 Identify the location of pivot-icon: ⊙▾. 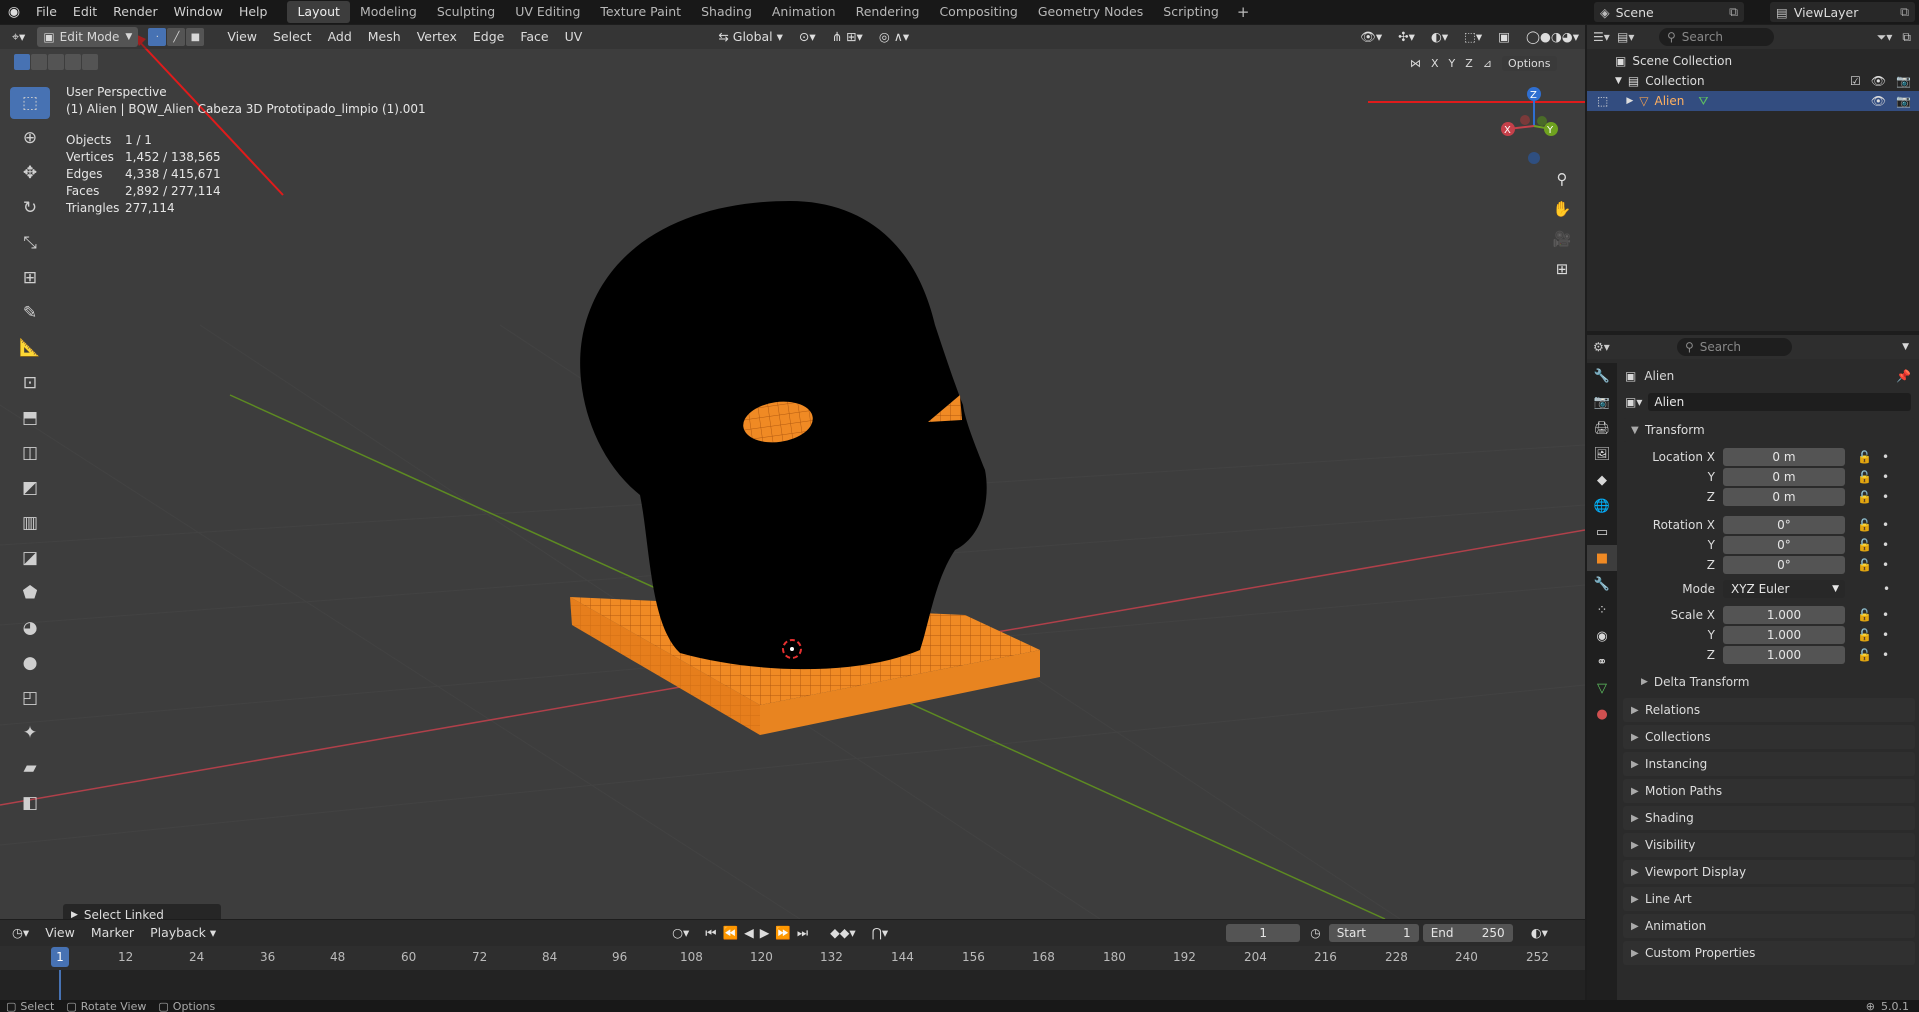
(807, 37).